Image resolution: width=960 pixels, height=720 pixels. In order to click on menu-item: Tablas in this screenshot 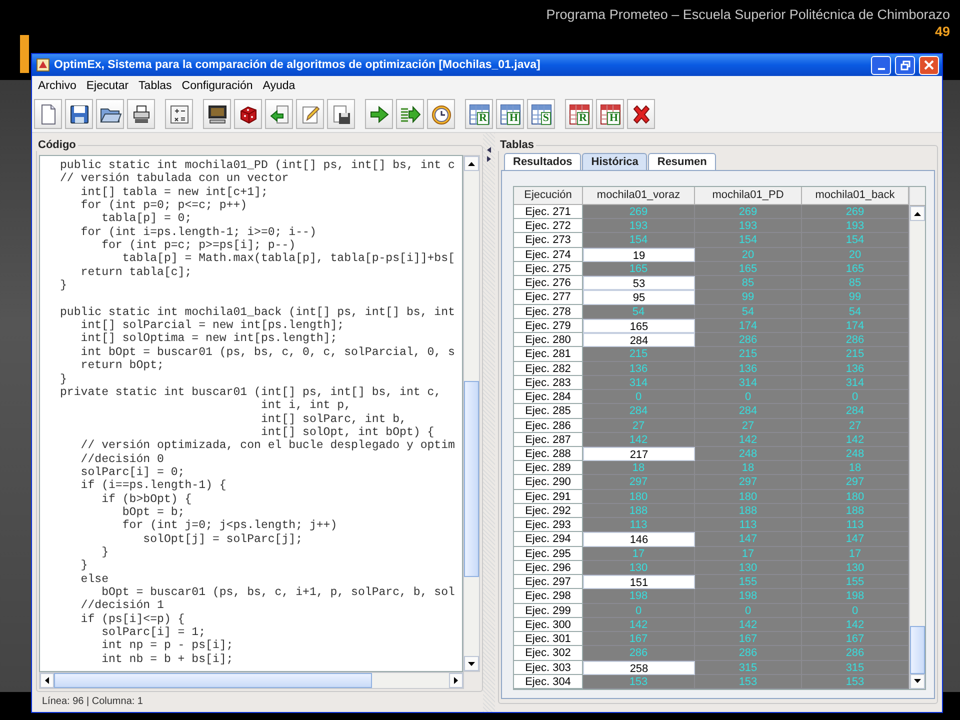, I will do `click(156, 86)`.